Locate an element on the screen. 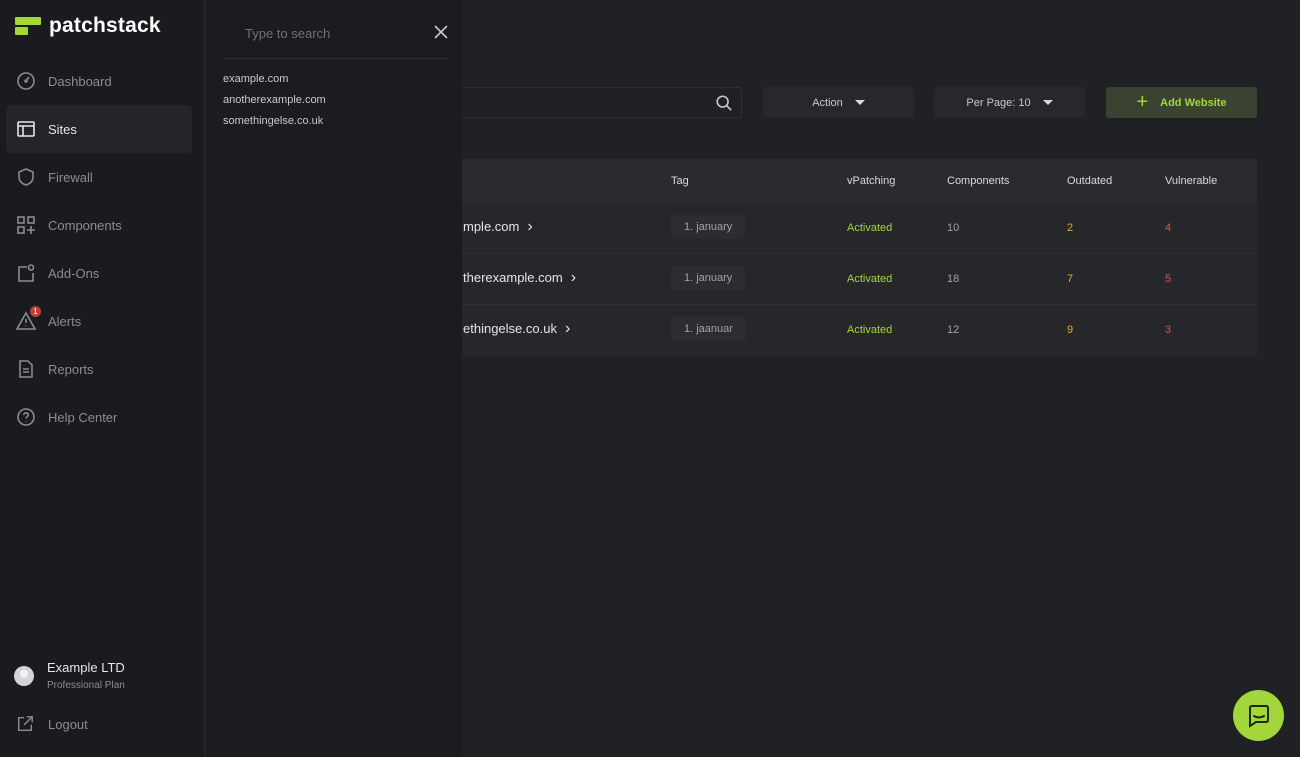 This screenshot has width=1300, height=757. sidebar-item-label: Dashboard is located at coordinates (80, 81).